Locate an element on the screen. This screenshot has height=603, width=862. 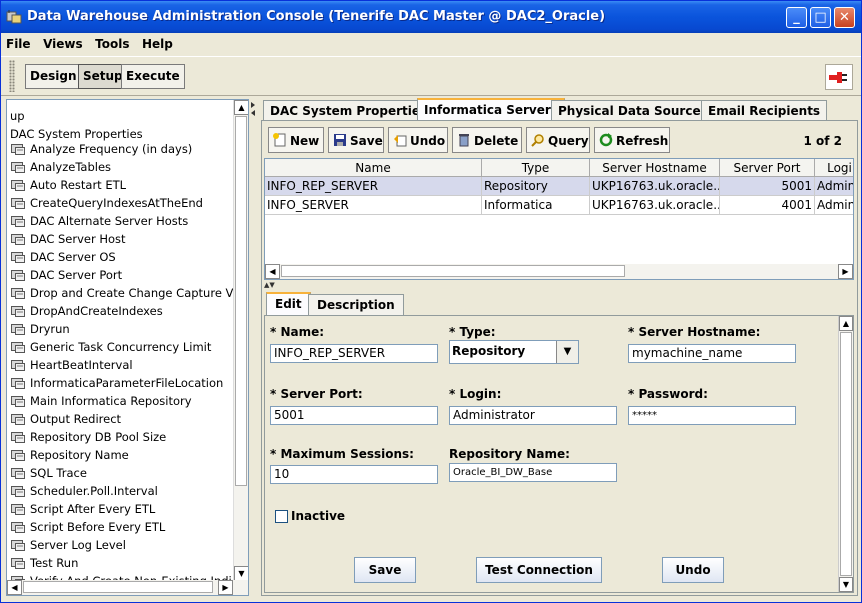
column-header-server-port: Server Port is located at coordinates (767, 168).